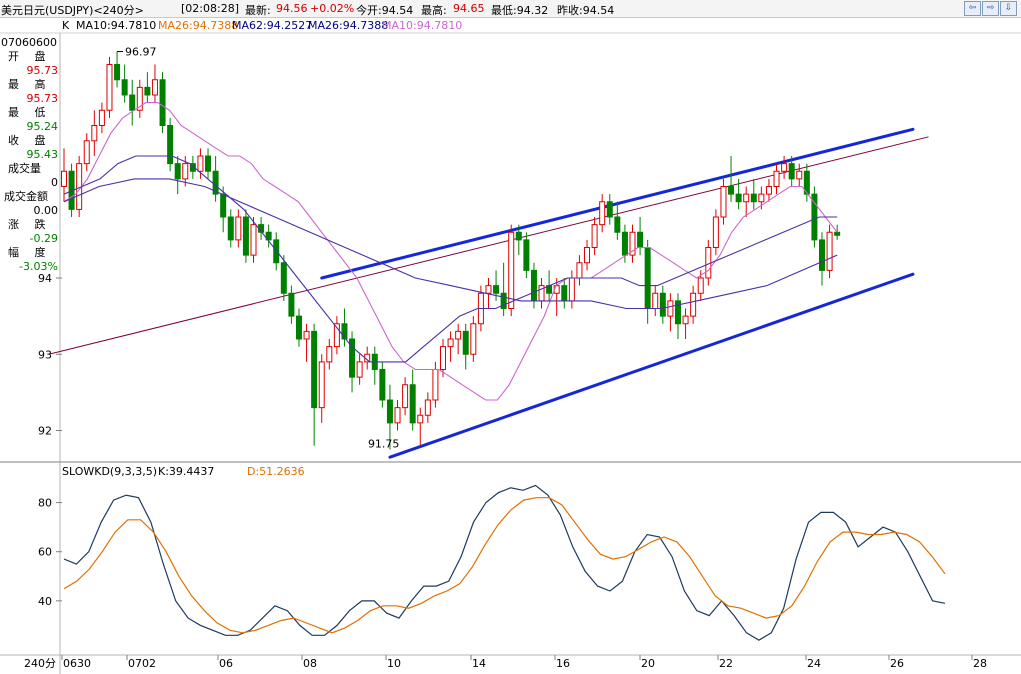  What do you see at coordinates (469, 8) in the screenshot?
I see `high-value: 94.65` at bounding box center [469, 8].